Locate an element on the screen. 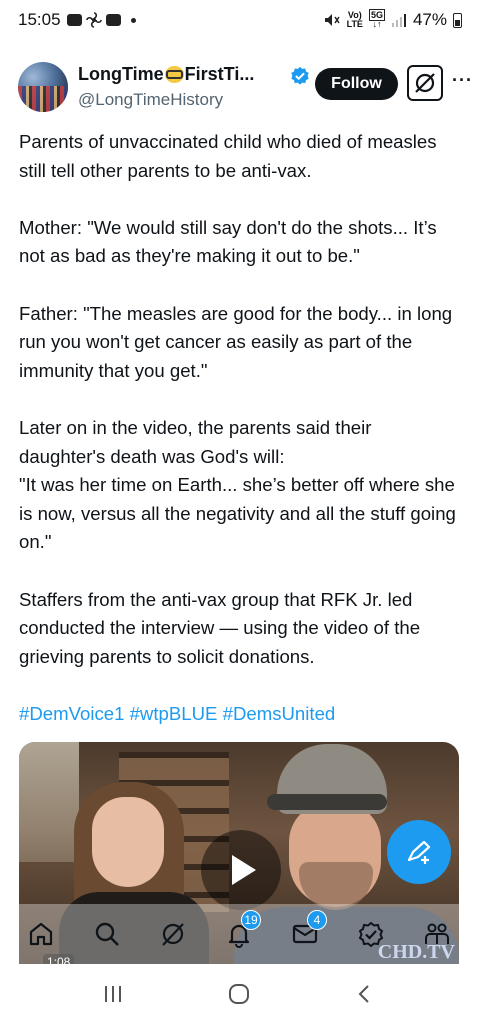 This screenshot has height=1024, width=478. avatar is located at coordinates (43, 87).